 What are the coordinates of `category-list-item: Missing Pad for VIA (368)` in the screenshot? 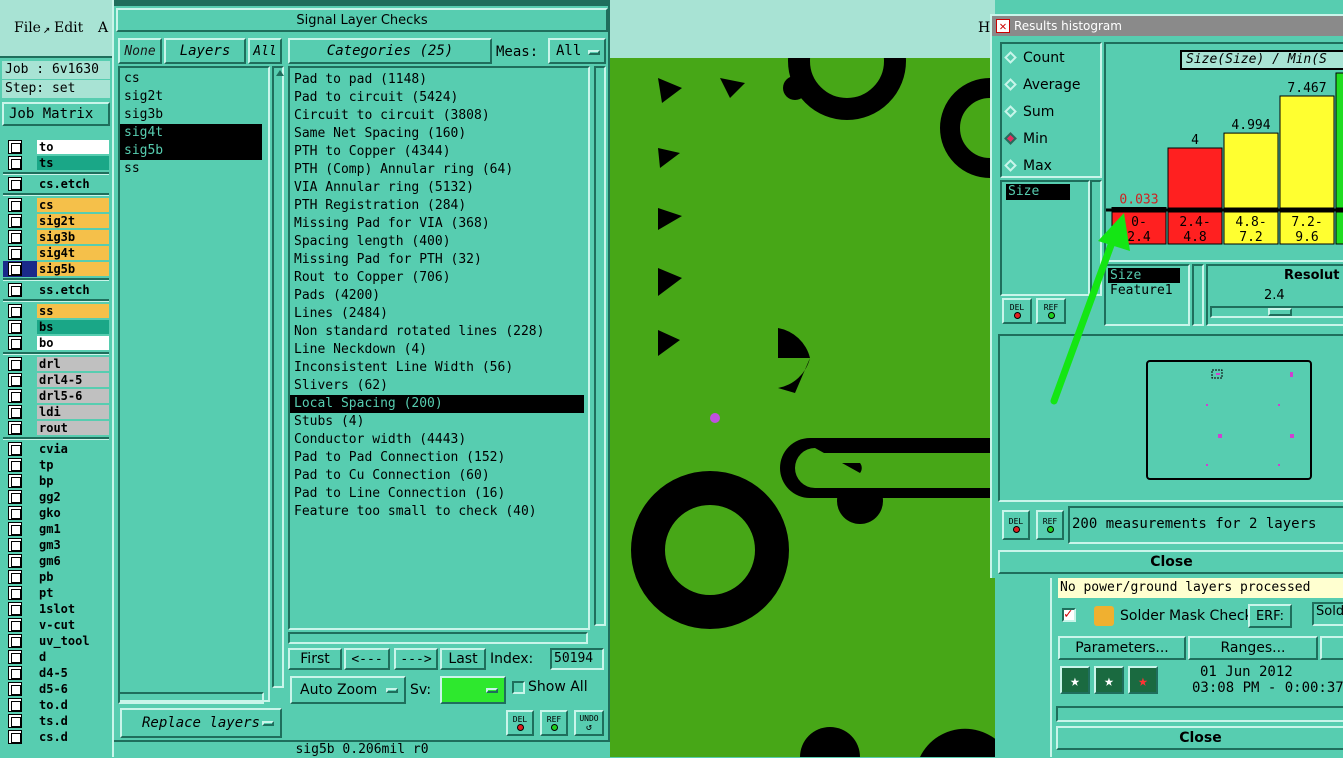 It's located at (437, 224).